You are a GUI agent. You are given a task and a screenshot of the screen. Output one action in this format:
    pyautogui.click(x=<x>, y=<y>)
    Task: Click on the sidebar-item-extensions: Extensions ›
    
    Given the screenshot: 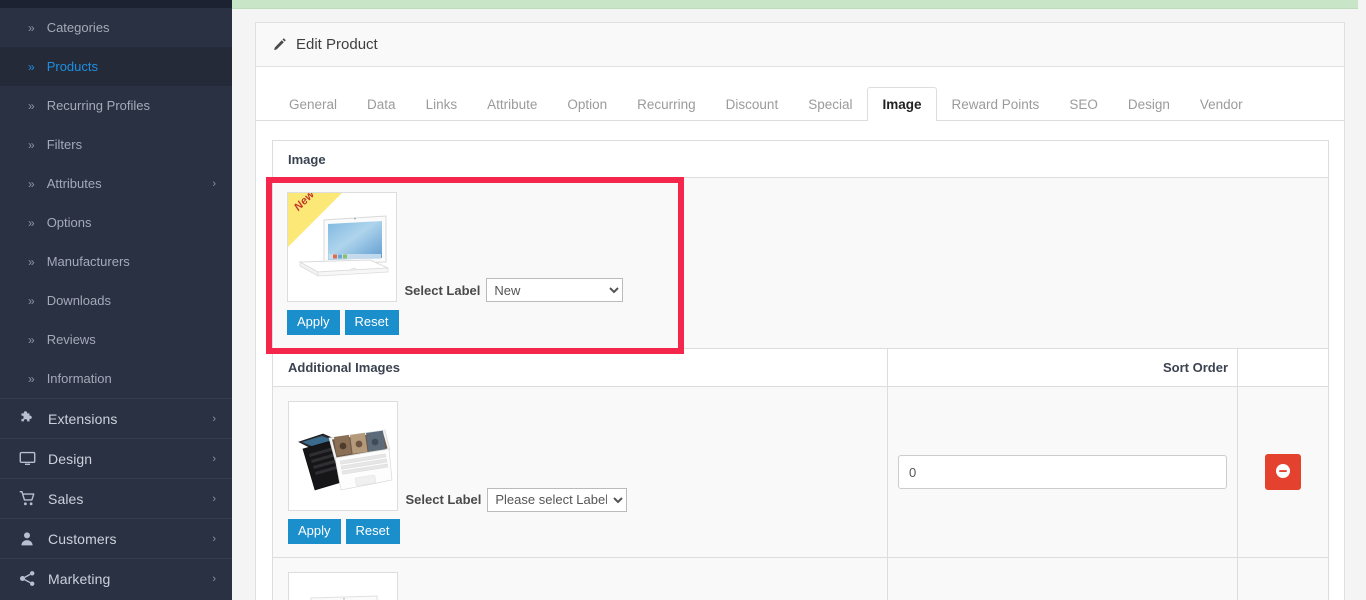 What is the action you would take?
    pyautogui.click(x=116, y=418)
    